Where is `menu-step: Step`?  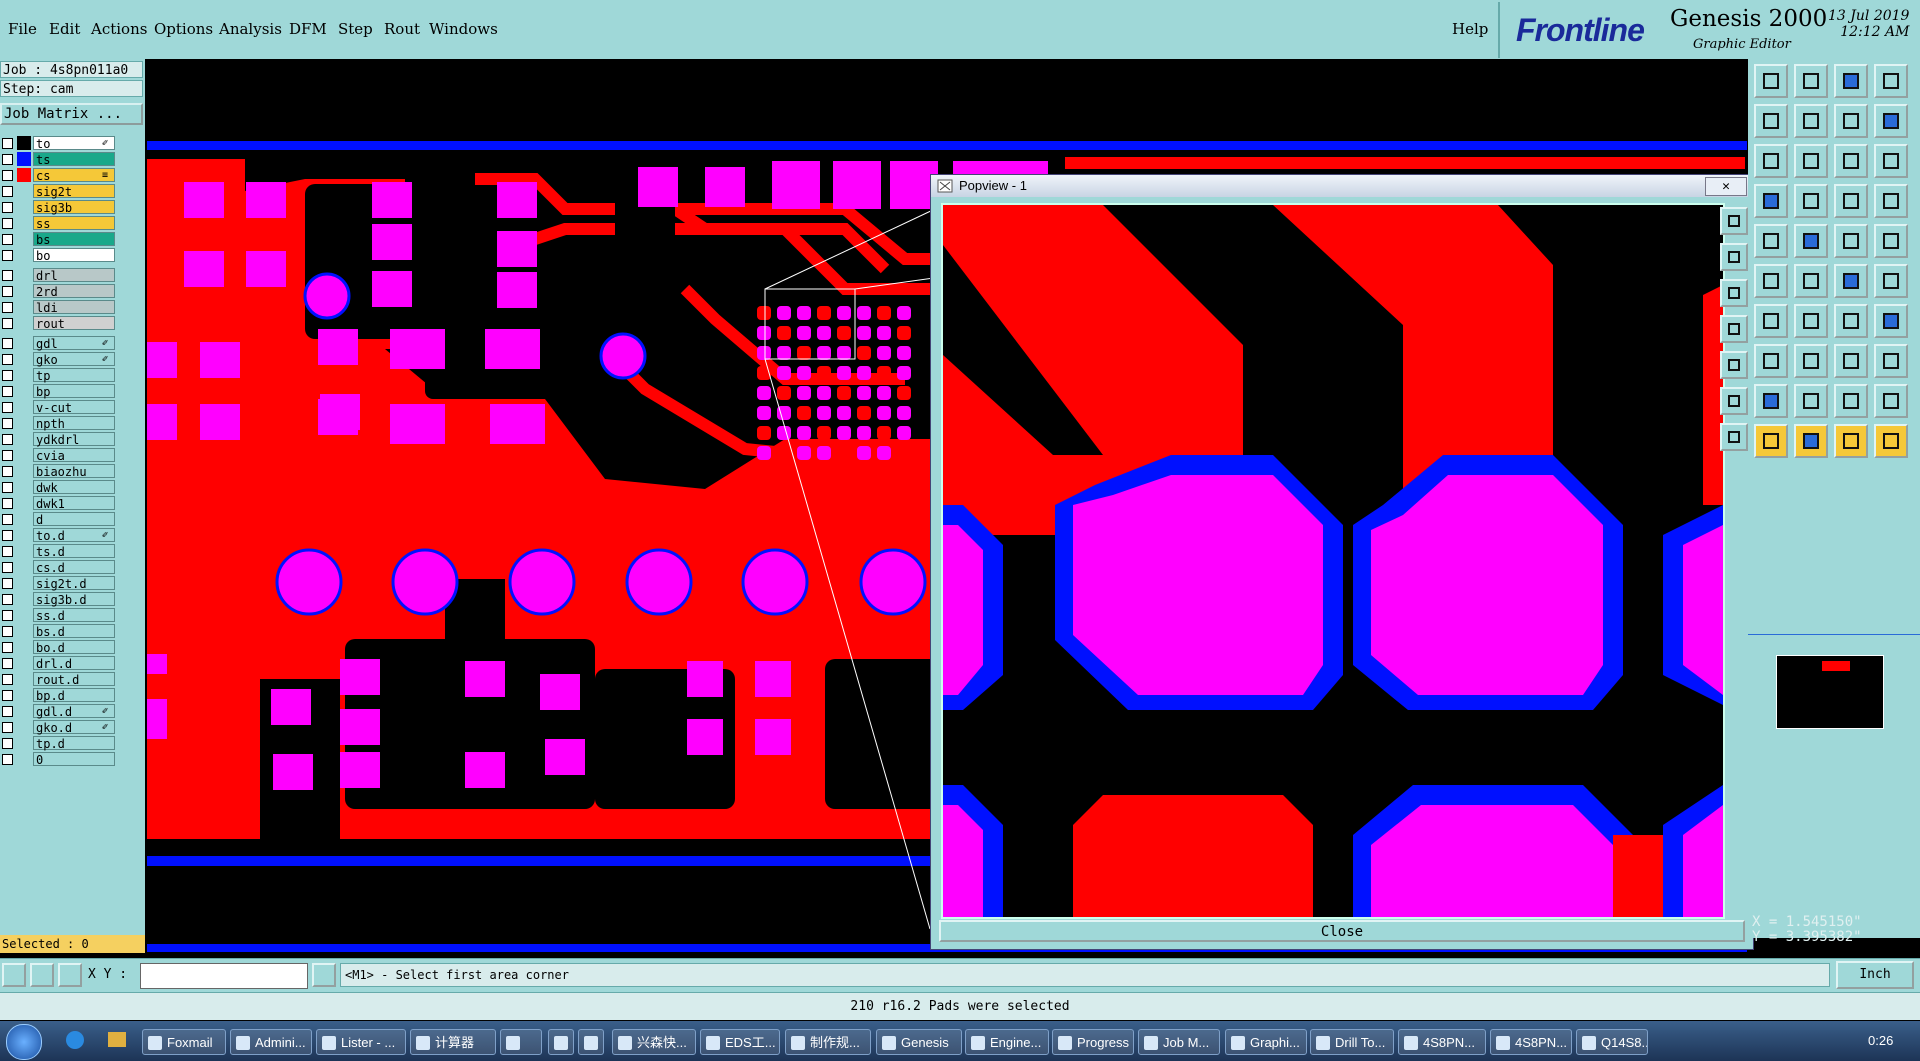 menu-step: Step is located at coordinates (355, 29).